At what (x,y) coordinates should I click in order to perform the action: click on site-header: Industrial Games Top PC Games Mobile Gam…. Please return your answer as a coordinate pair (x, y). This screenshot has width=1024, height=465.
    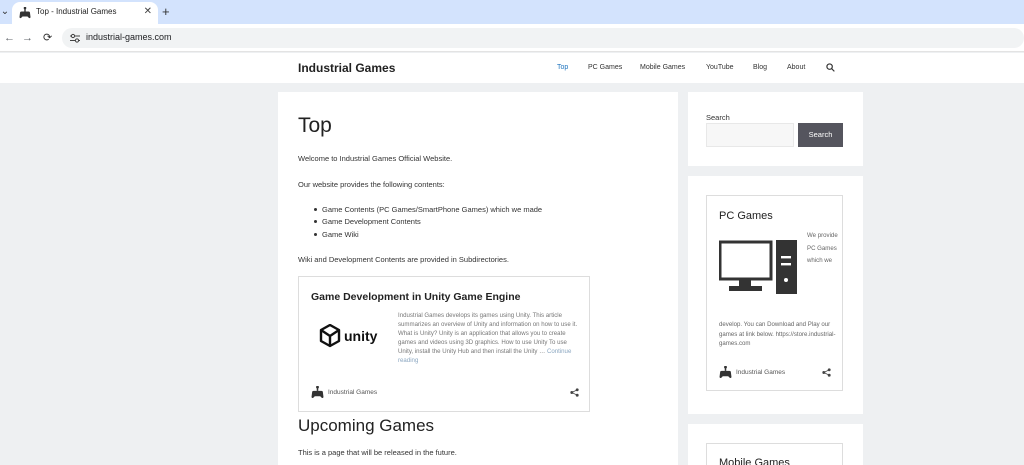
    Looking at the image, I should click on (512, 68).